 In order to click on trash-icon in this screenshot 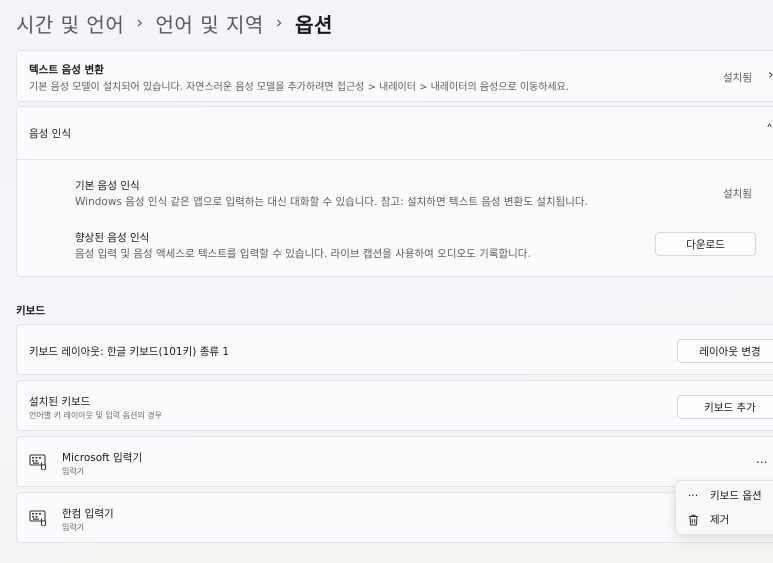, I will do `click(693, 520)`.